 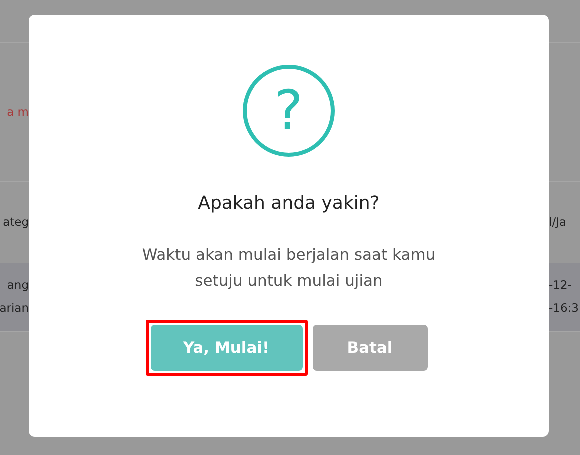 I want to click on table-cell-text: -12-, so click(x=560, y=285).